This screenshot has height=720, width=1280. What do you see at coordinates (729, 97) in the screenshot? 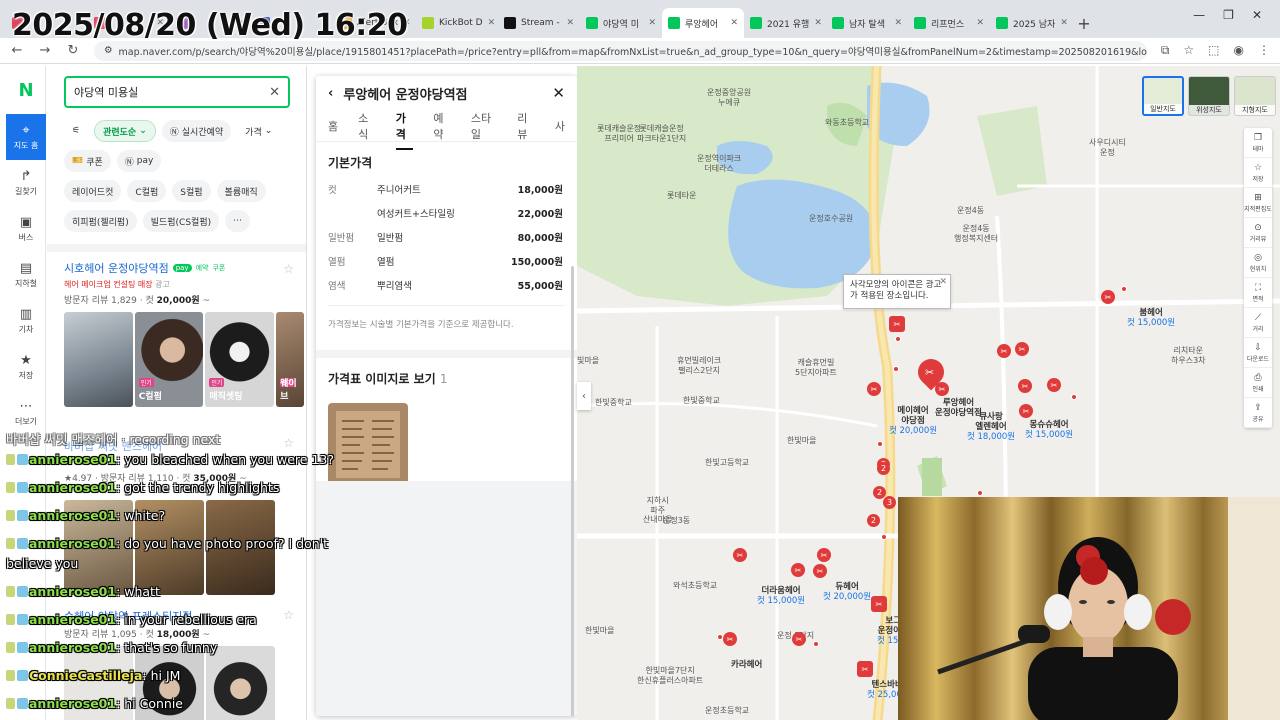
I see `map-place-label: 운정중앙공원 누에큐` at bounding box center [729, 97].